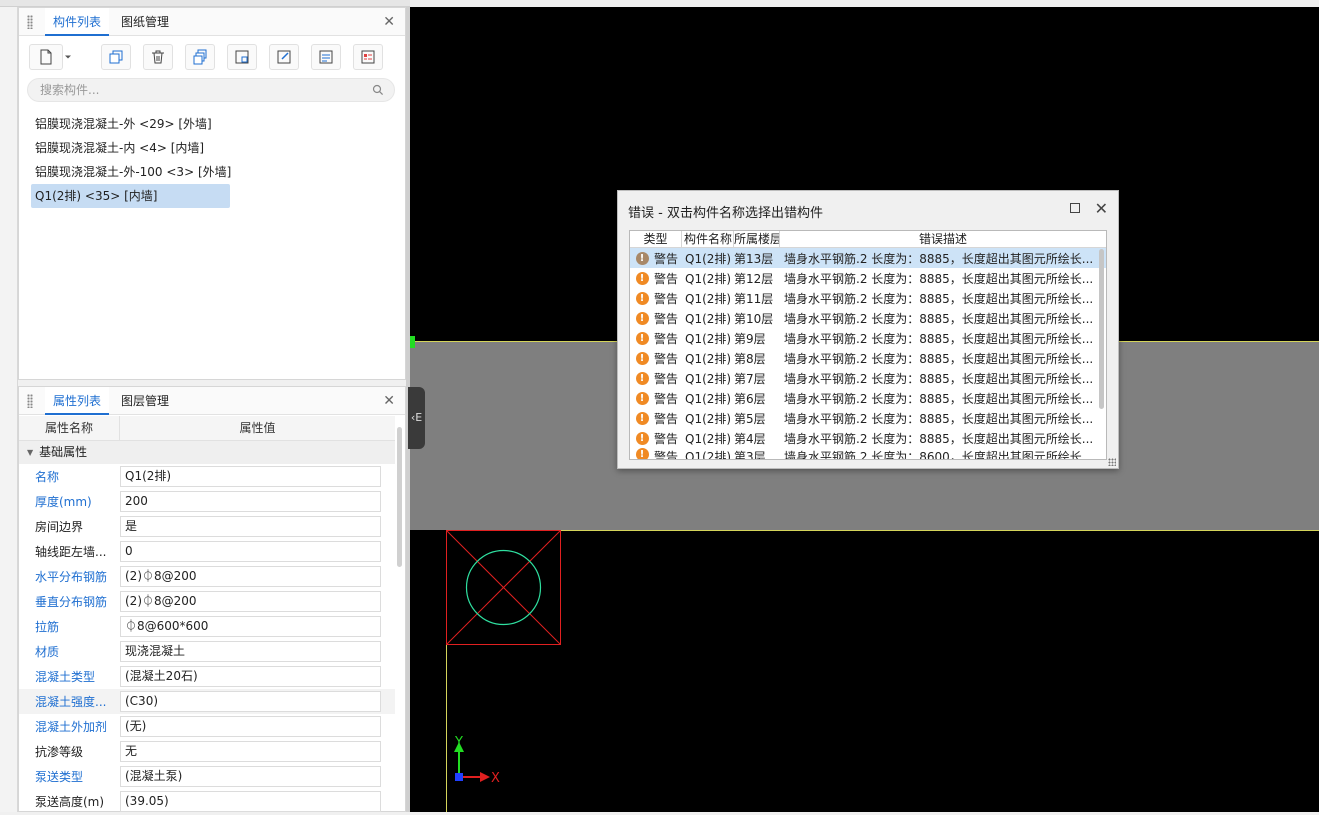 This screenshot has height=815, width=1319. I want to click on property-value: 200, so click(250, 501).